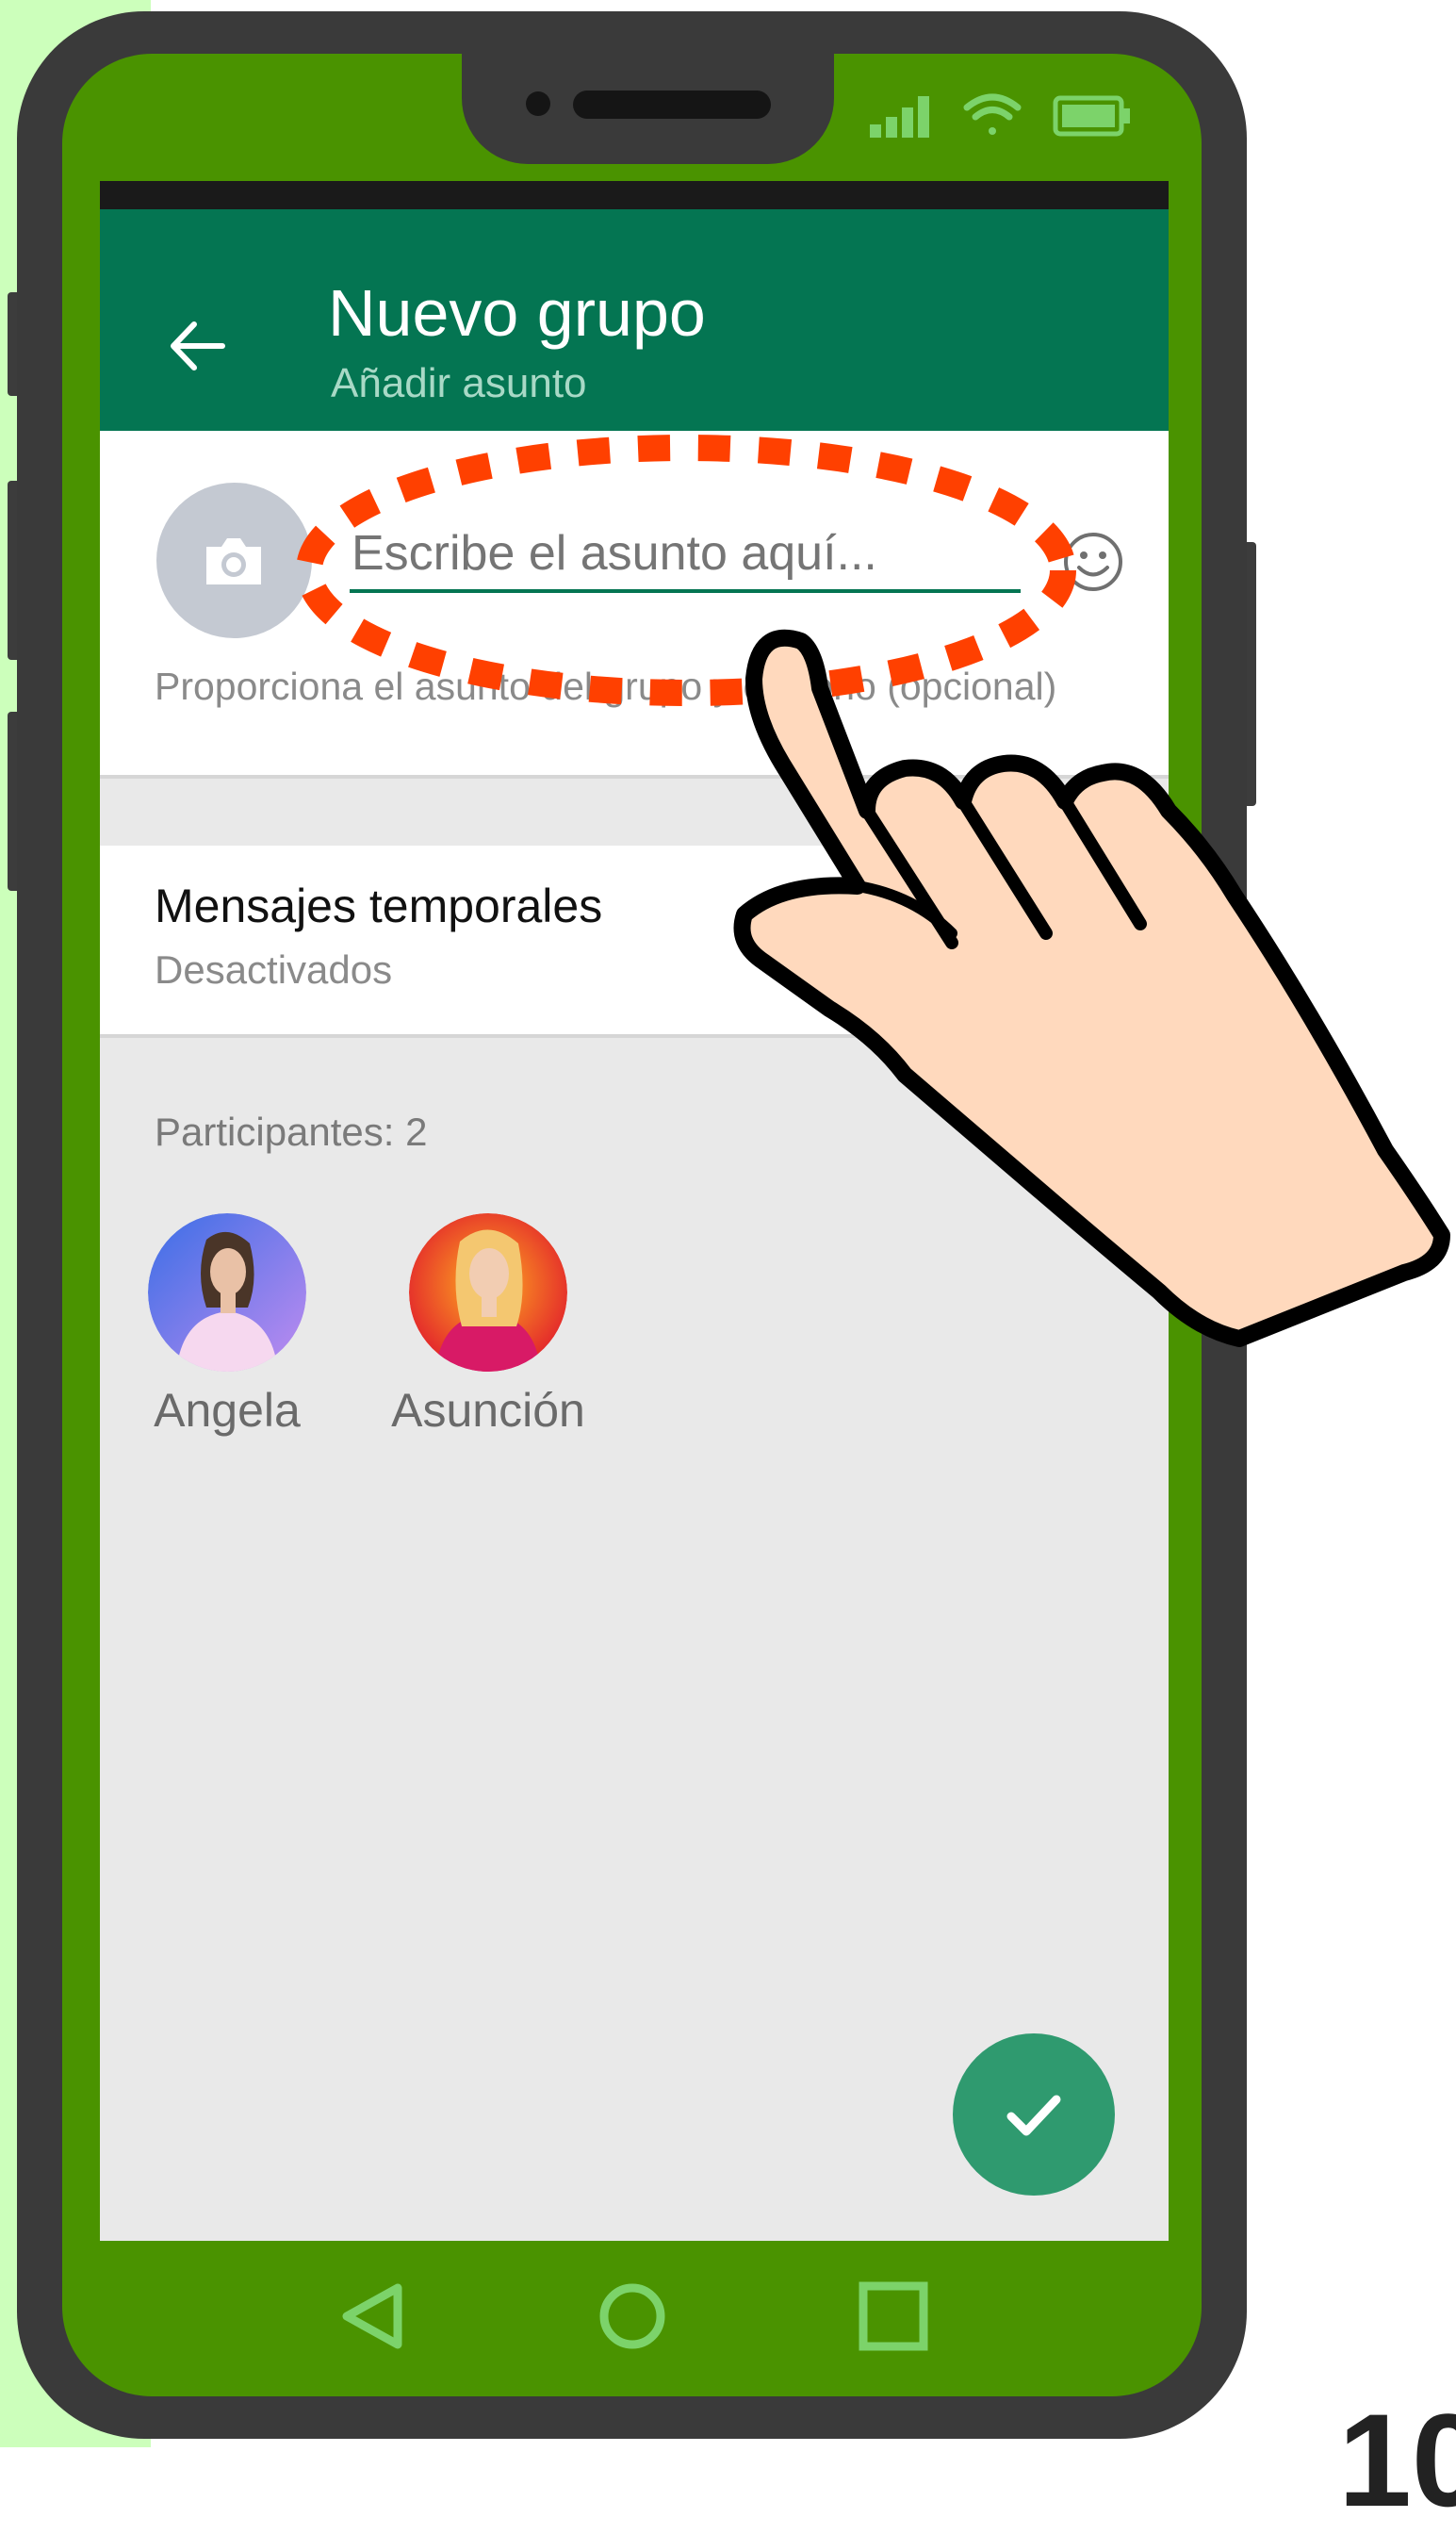 The width and height of the screenshot is (1456, 2534). I want to click on participant-name: Angela, so click(227, 1410).